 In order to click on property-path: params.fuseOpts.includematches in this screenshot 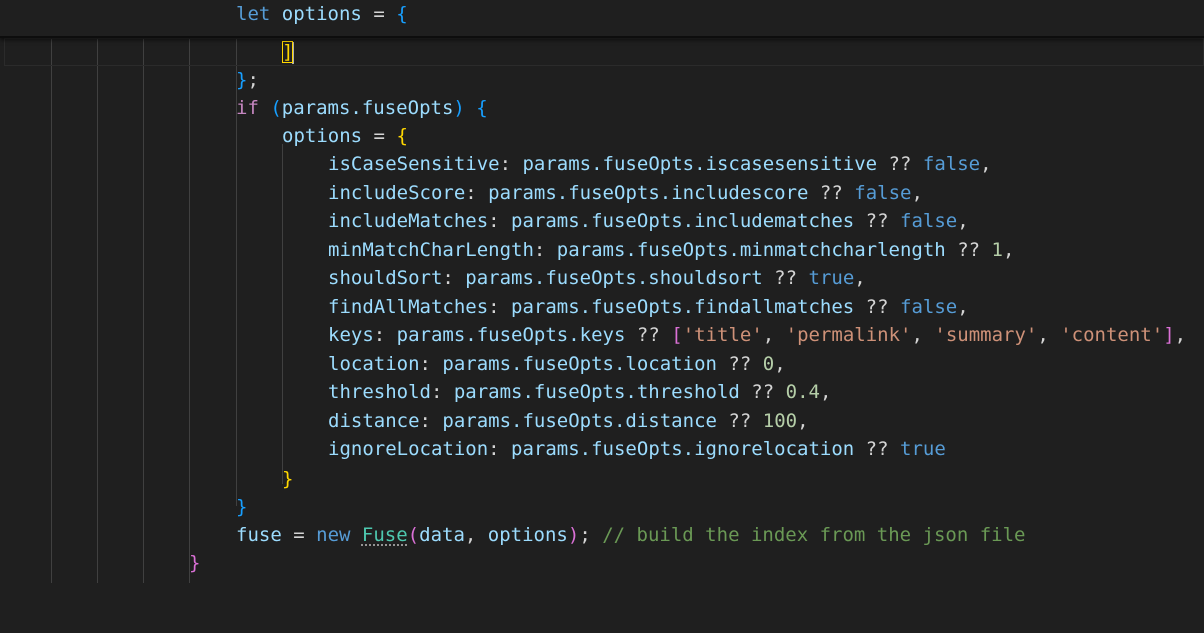, I will do `click(683, 221)`.